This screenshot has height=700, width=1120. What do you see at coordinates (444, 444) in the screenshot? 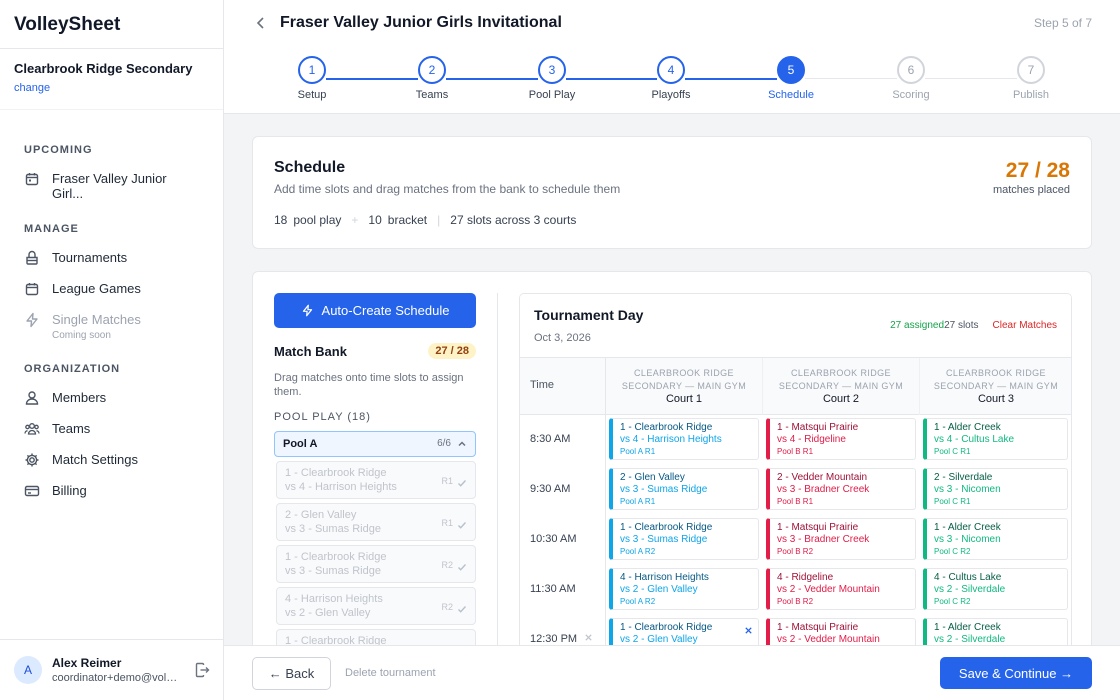
I see `pool-count: 6/6` at bounding box center [444, 444].